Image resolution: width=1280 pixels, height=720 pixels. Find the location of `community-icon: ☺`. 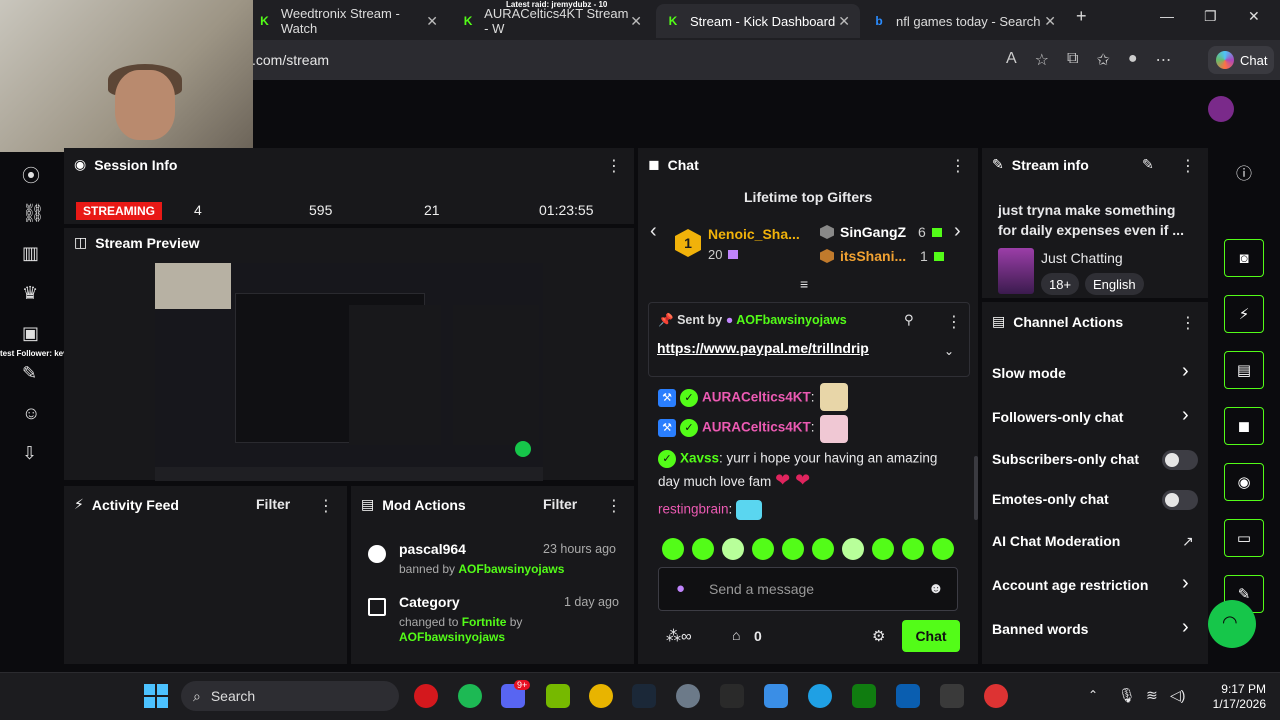

community-icon: ☺ is located at coordinates (31, 413).